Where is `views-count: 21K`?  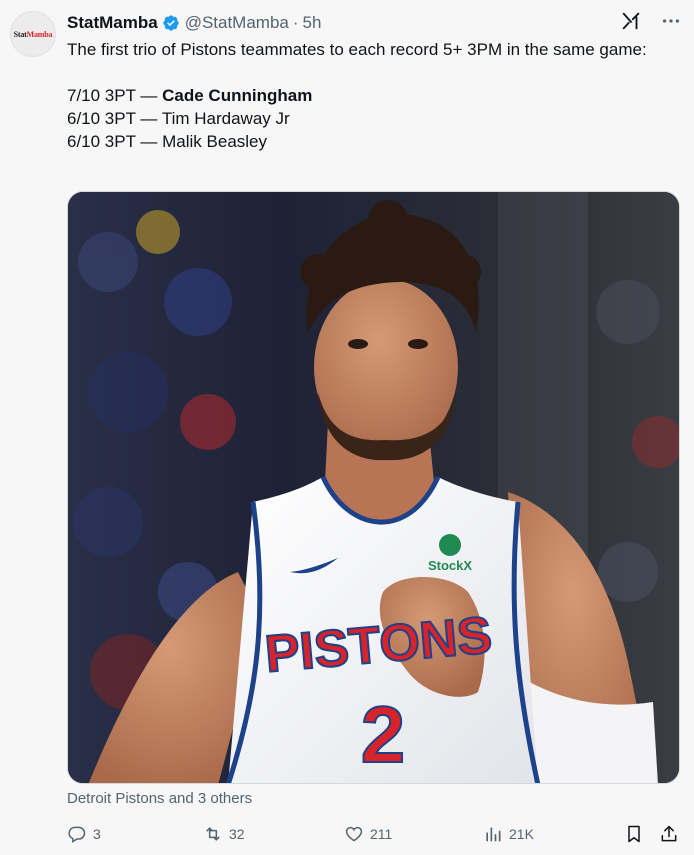
views-count: 21K is located at coordinates (521, 834).